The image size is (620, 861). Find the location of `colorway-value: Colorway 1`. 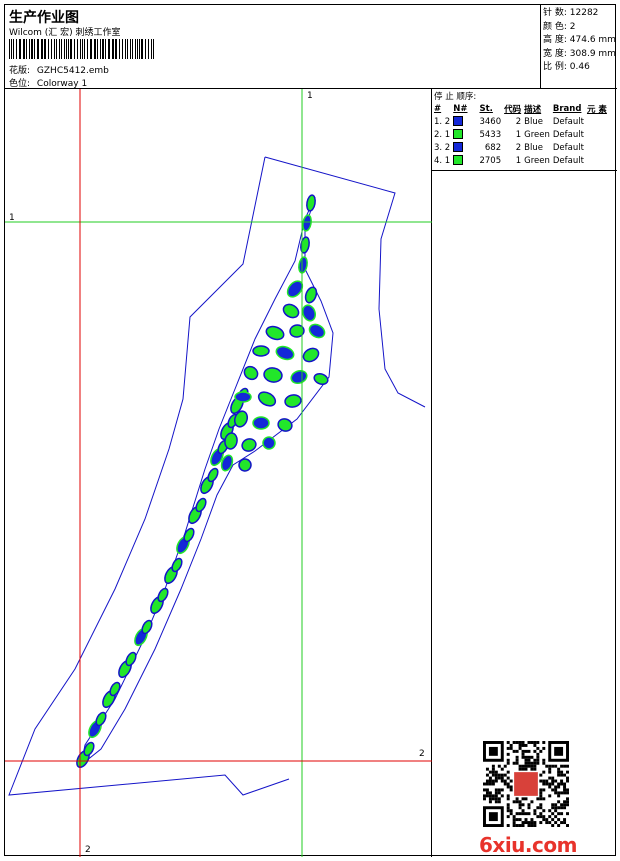

colorway-value: Colorway 1 is located at coordinates (62, 84).